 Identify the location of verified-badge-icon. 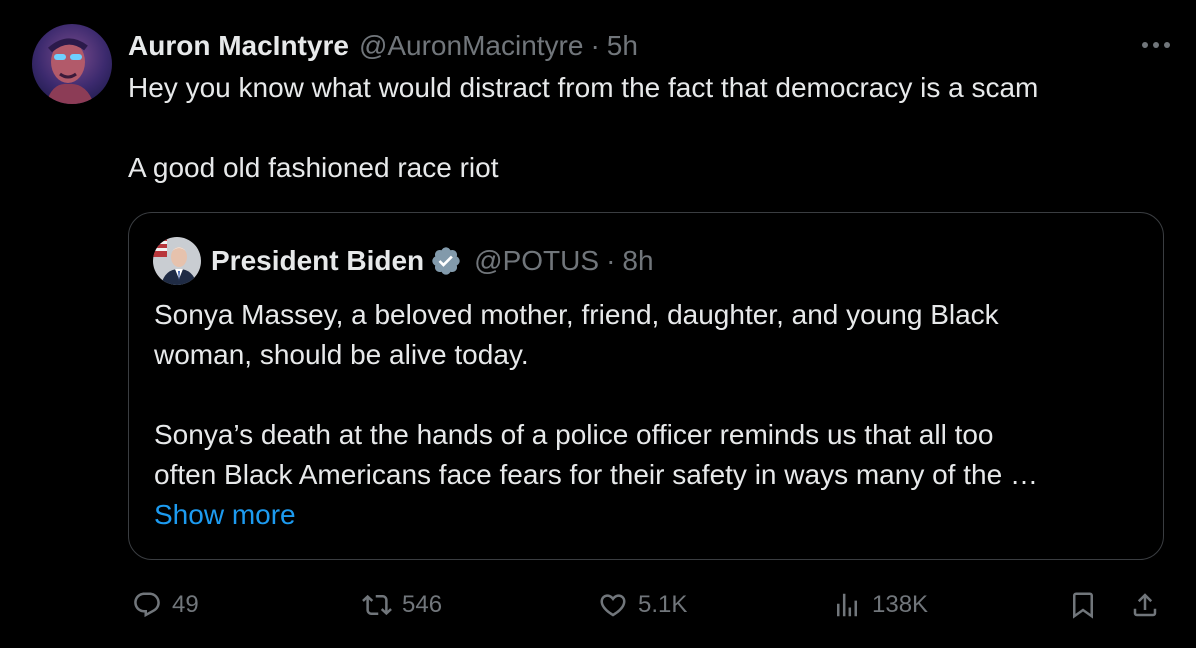
(446, 261).